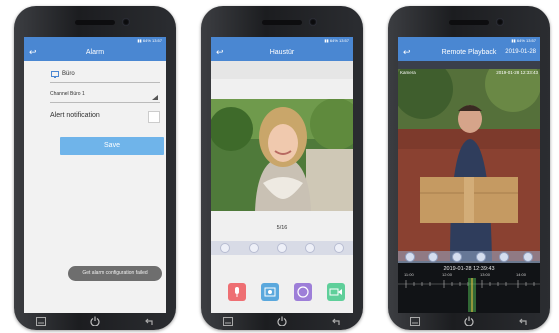 Image resolution: width=559 pixels, height=333 pixels. I want to click on stop-icon, so click(281, 248).